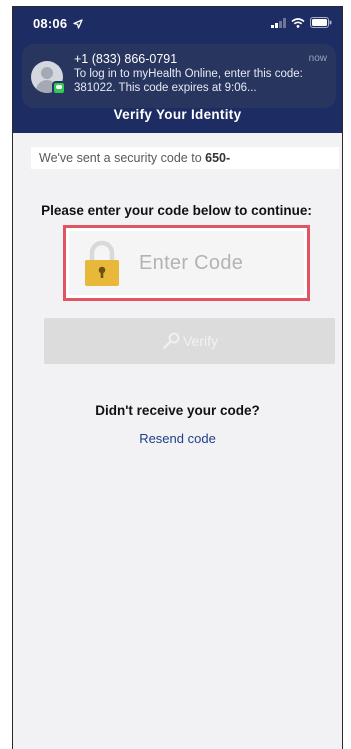 The height and width of the screenshot is (749, 351). I want to click on code-sent-text: We've sent a security code to, so click(122, 158).